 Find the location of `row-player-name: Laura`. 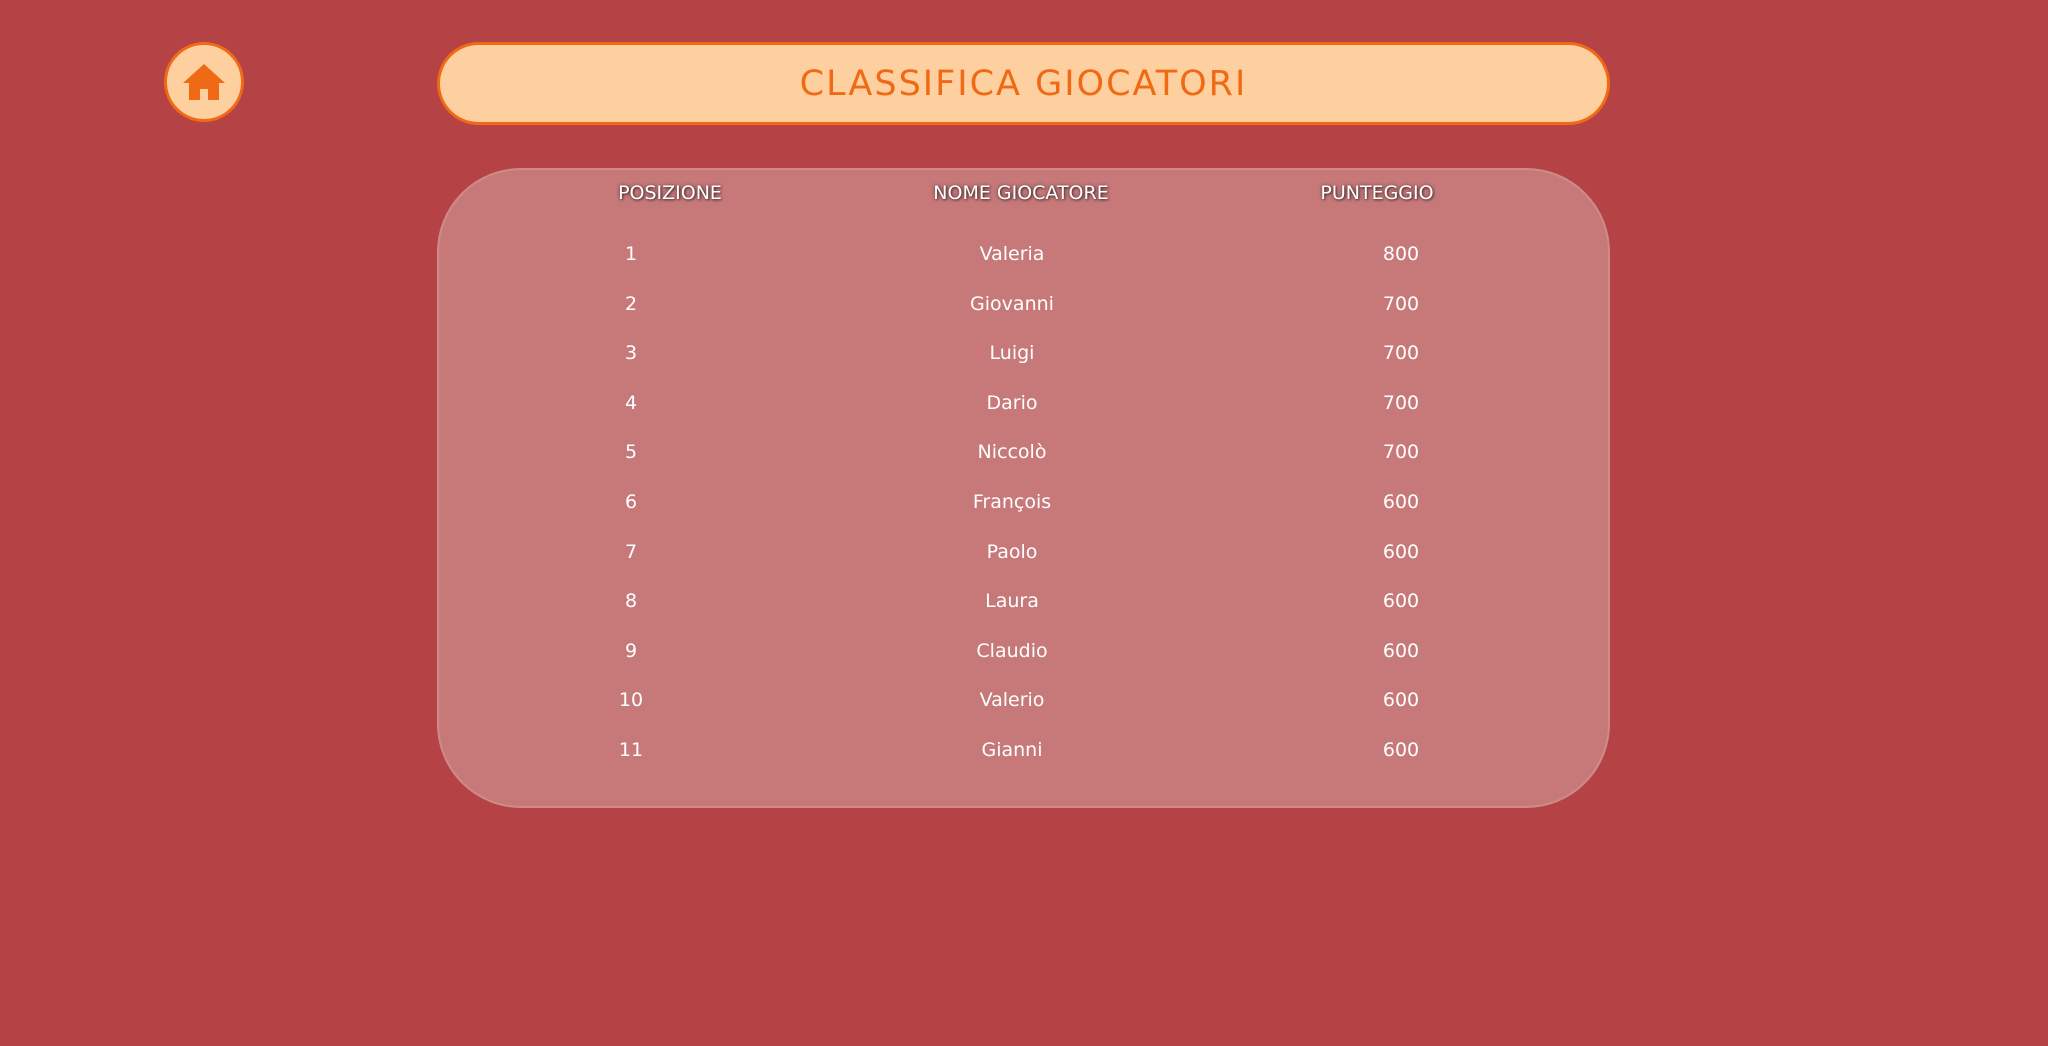

row-player-name: Laura is located at coordinates (1012, 601).